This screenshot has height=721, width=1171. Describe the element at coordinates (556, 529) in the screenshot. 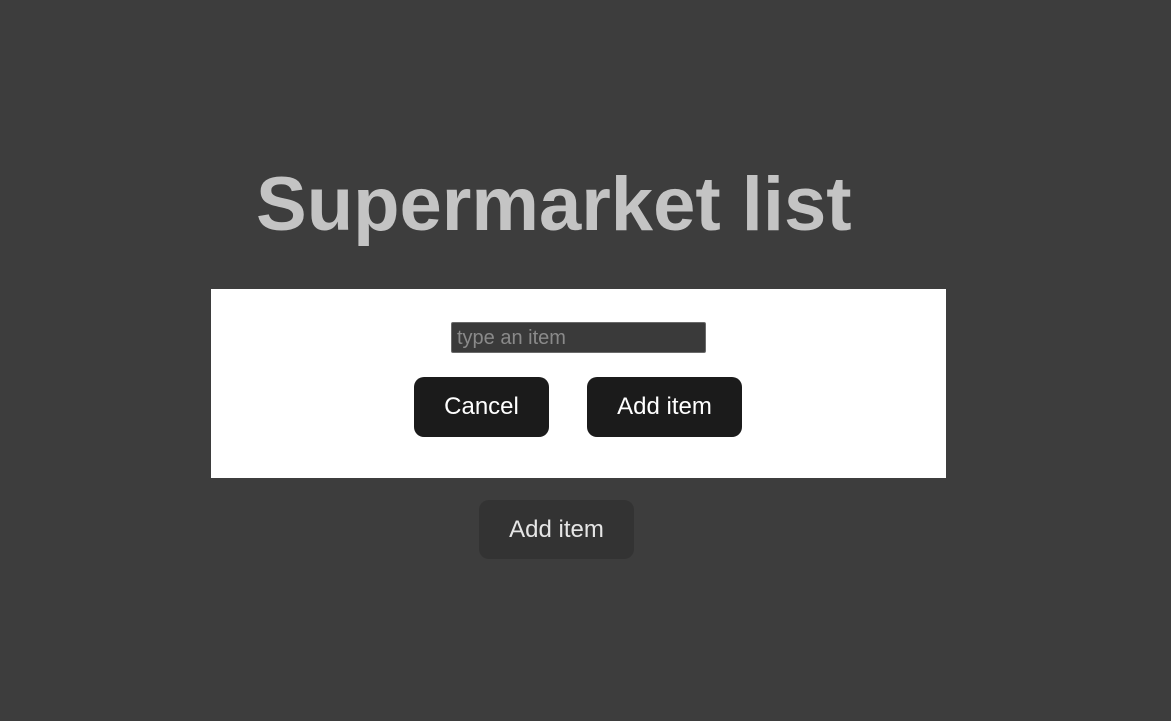

I see `add-item-button: Add item` at that location.